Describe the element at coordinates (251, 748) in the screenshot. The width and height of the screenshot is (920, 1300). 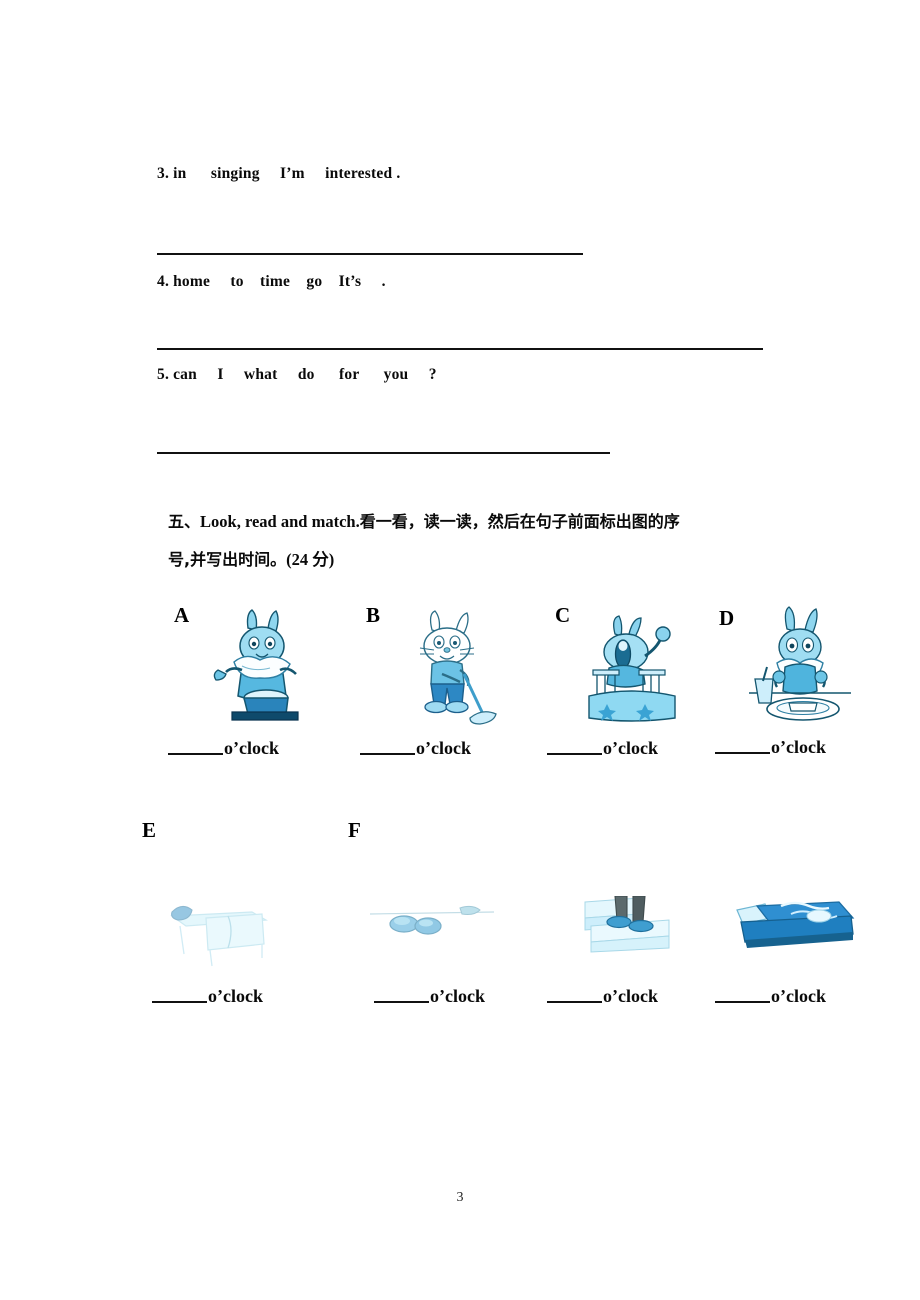
I see `oclock-label-a: o’clock` at that location.